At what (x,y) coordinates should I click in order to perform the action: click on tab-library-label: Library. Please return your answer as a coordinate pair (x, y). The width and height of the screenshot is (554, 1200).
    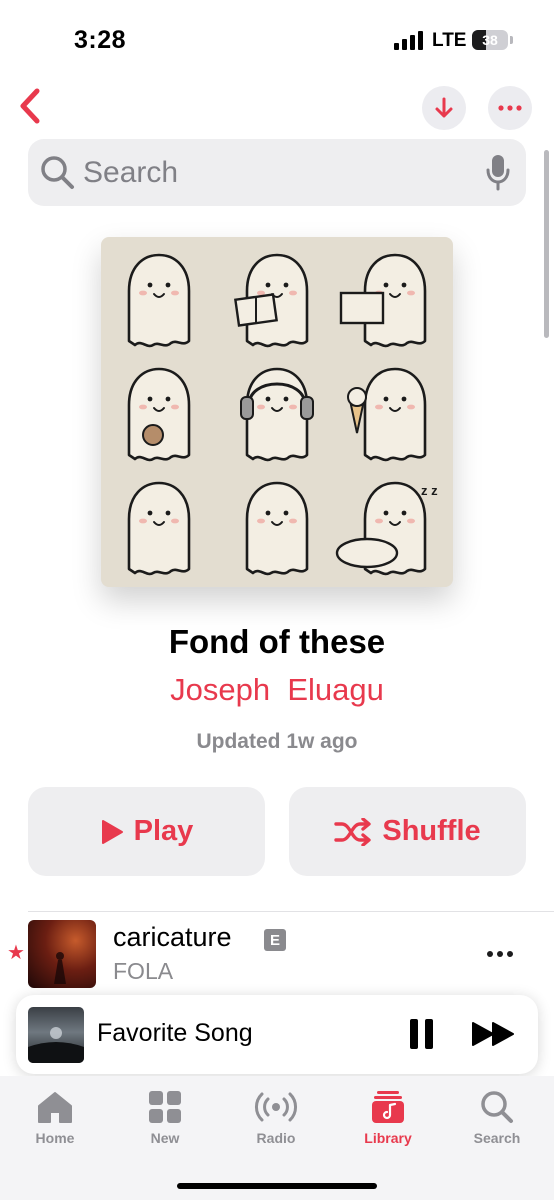
    Looking at the image, I should click on (388, 1138).